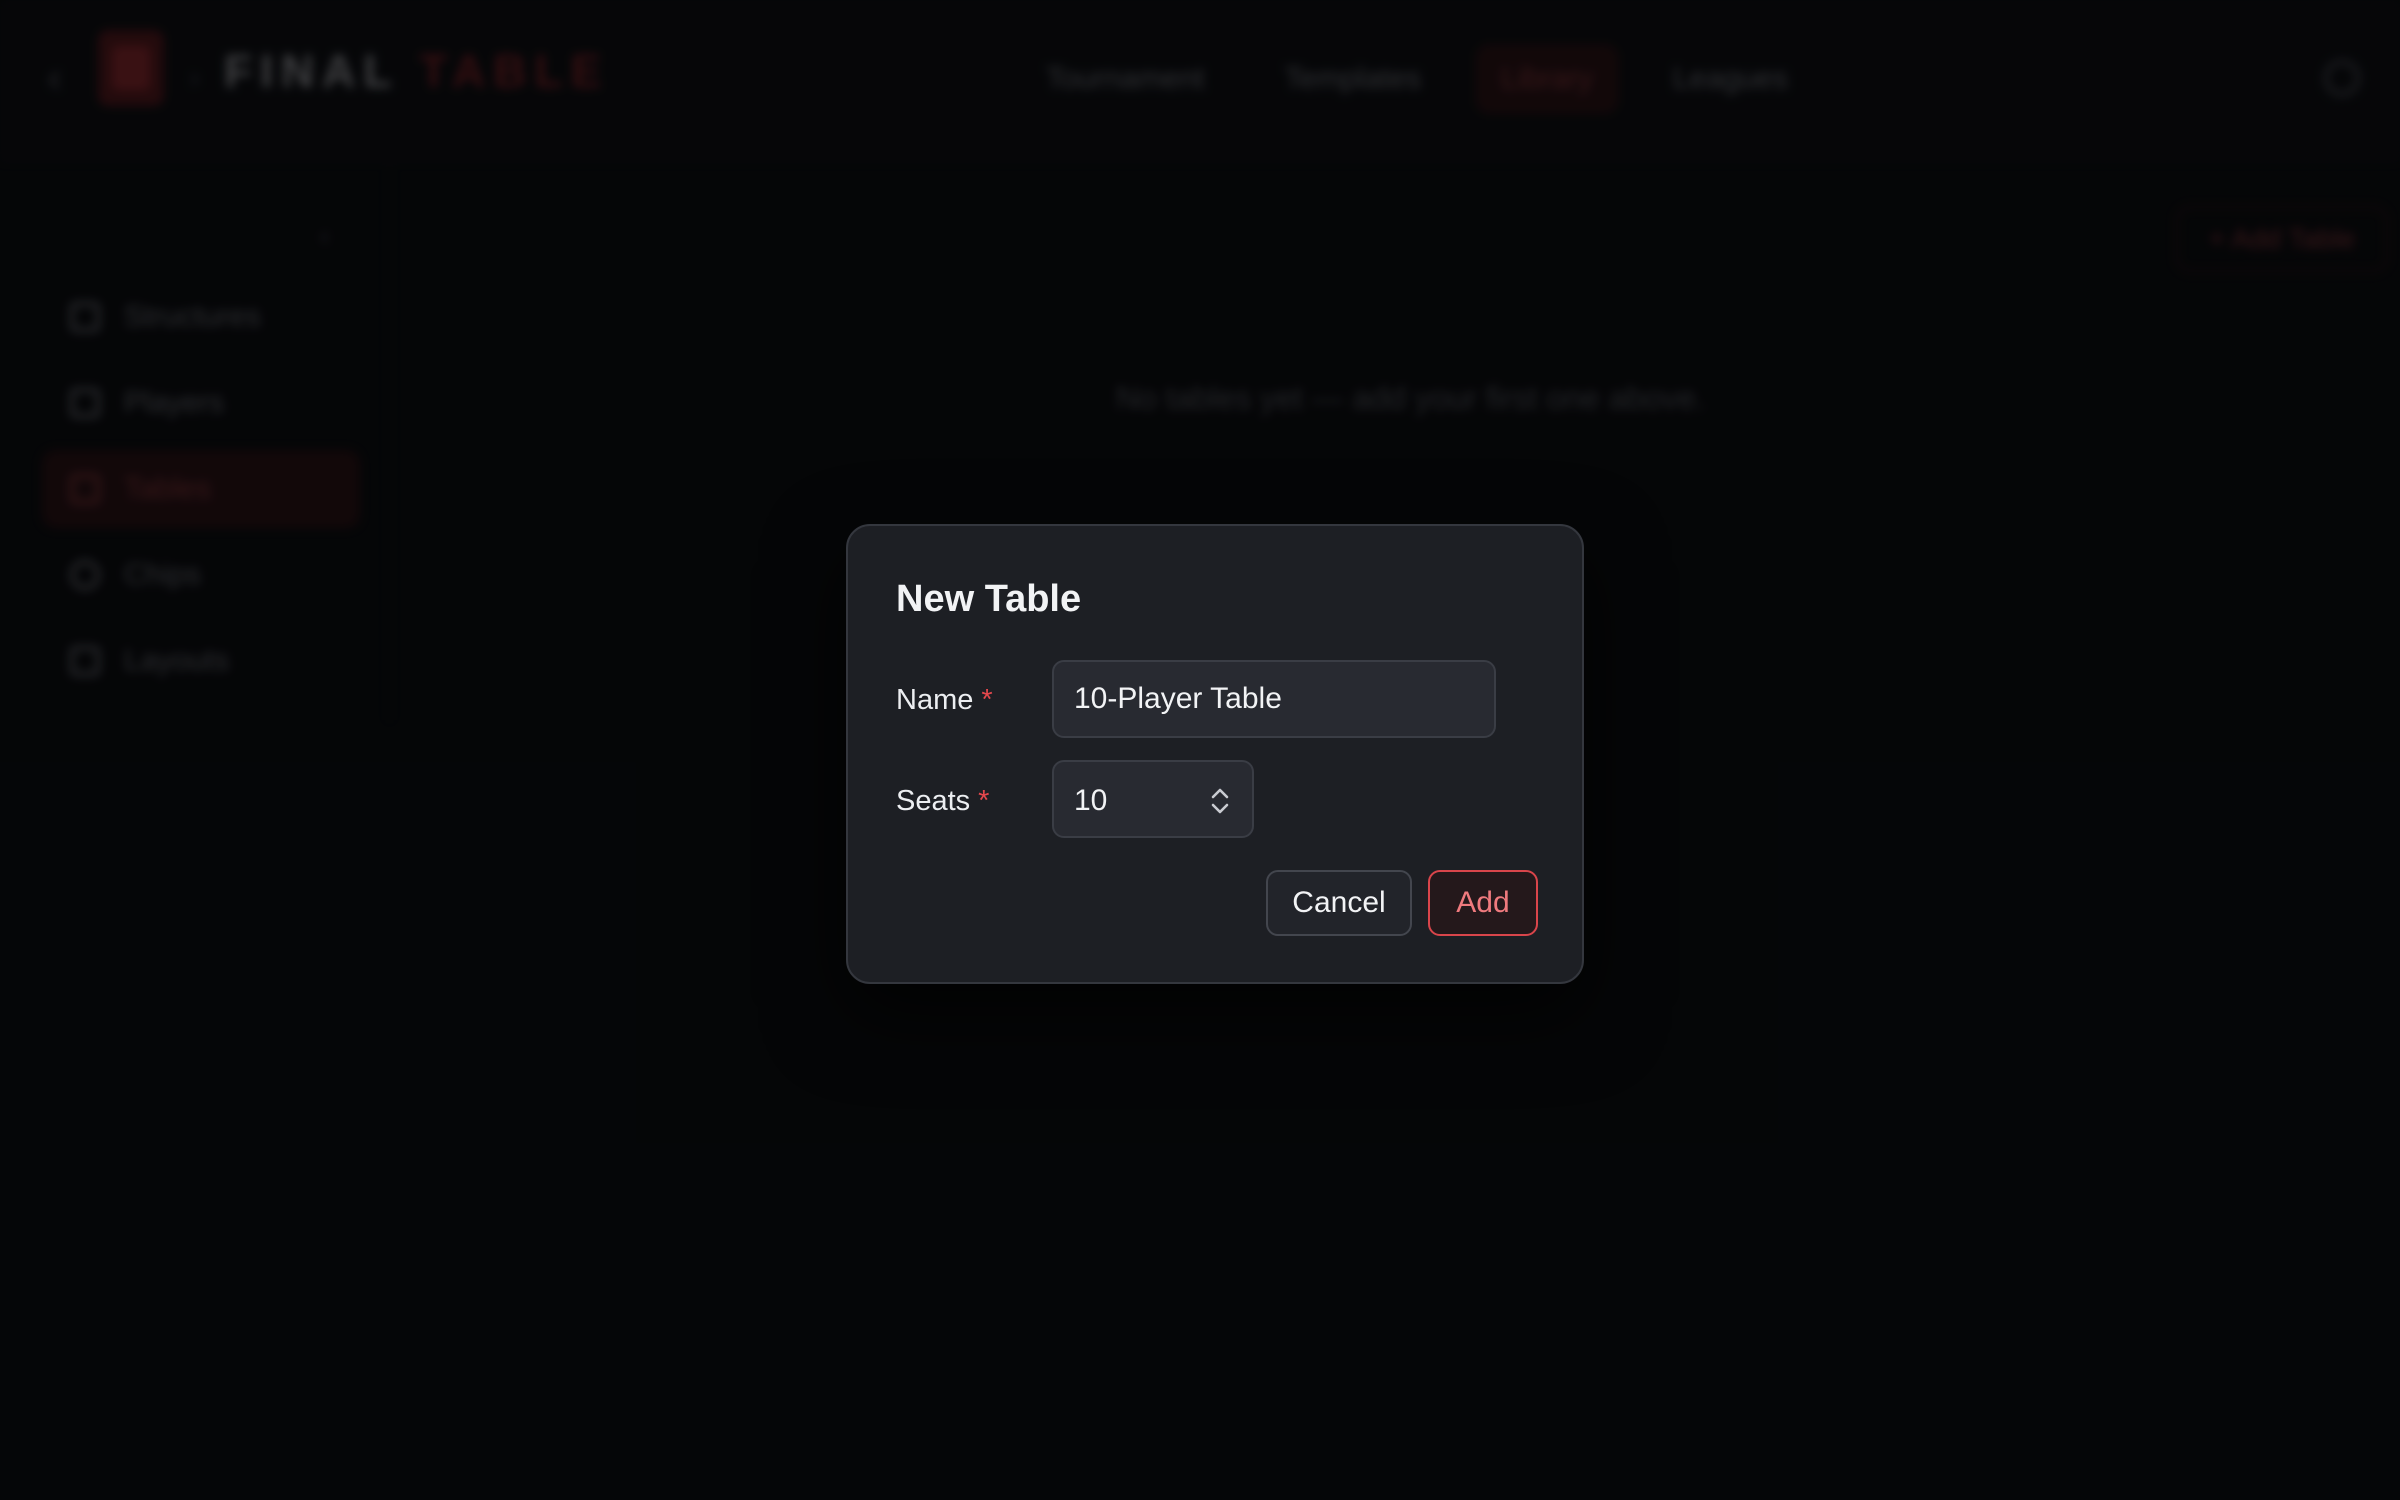  I want to click on seats-value: 10, so click(1091, 800).